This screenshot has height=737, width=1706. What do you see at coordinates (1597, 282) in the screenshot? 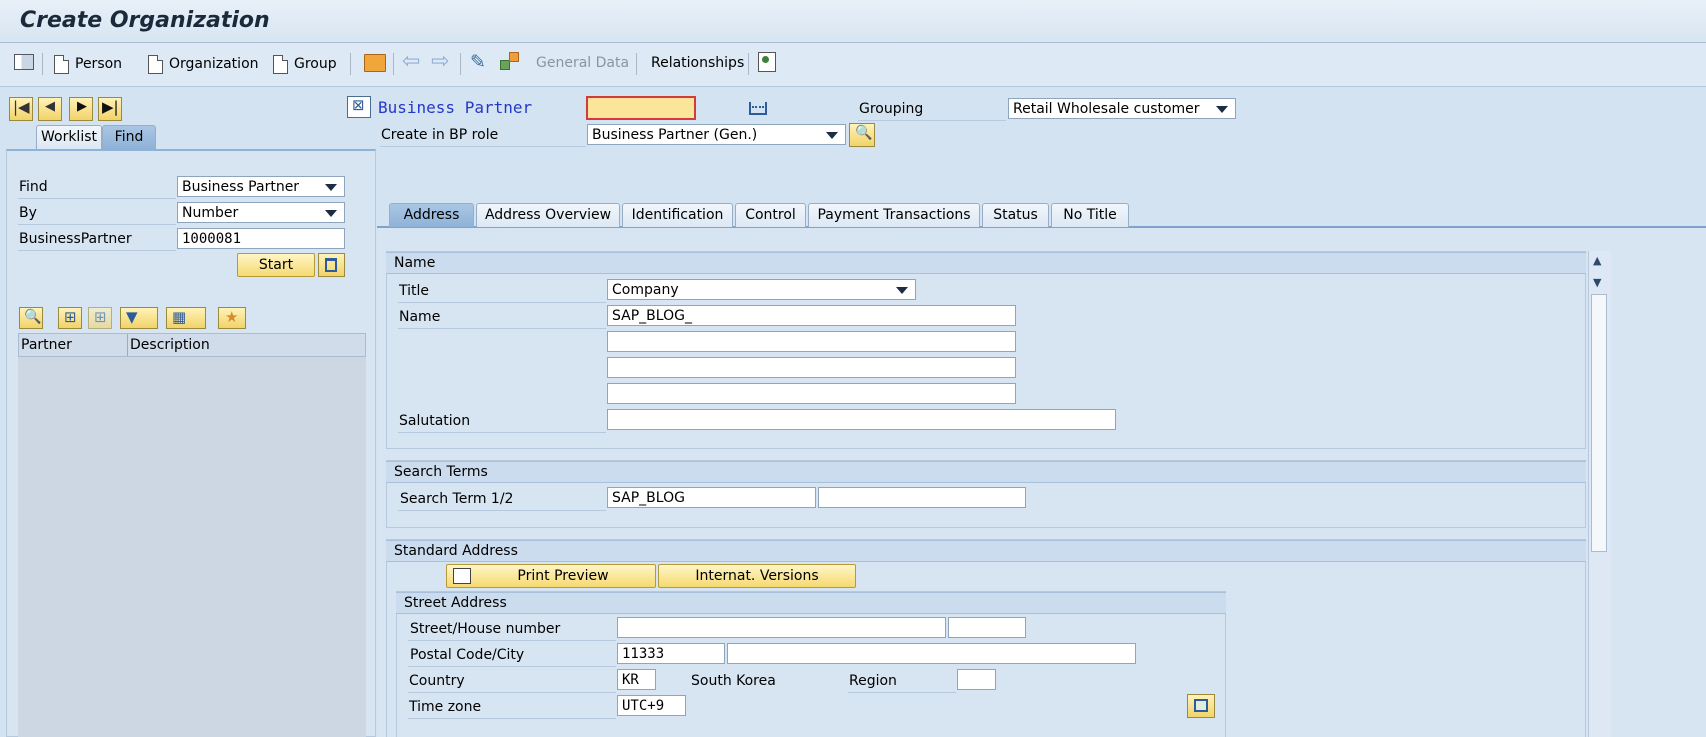
I see `scroll-down-icon: ▼` at bounding box center [1597, 282].